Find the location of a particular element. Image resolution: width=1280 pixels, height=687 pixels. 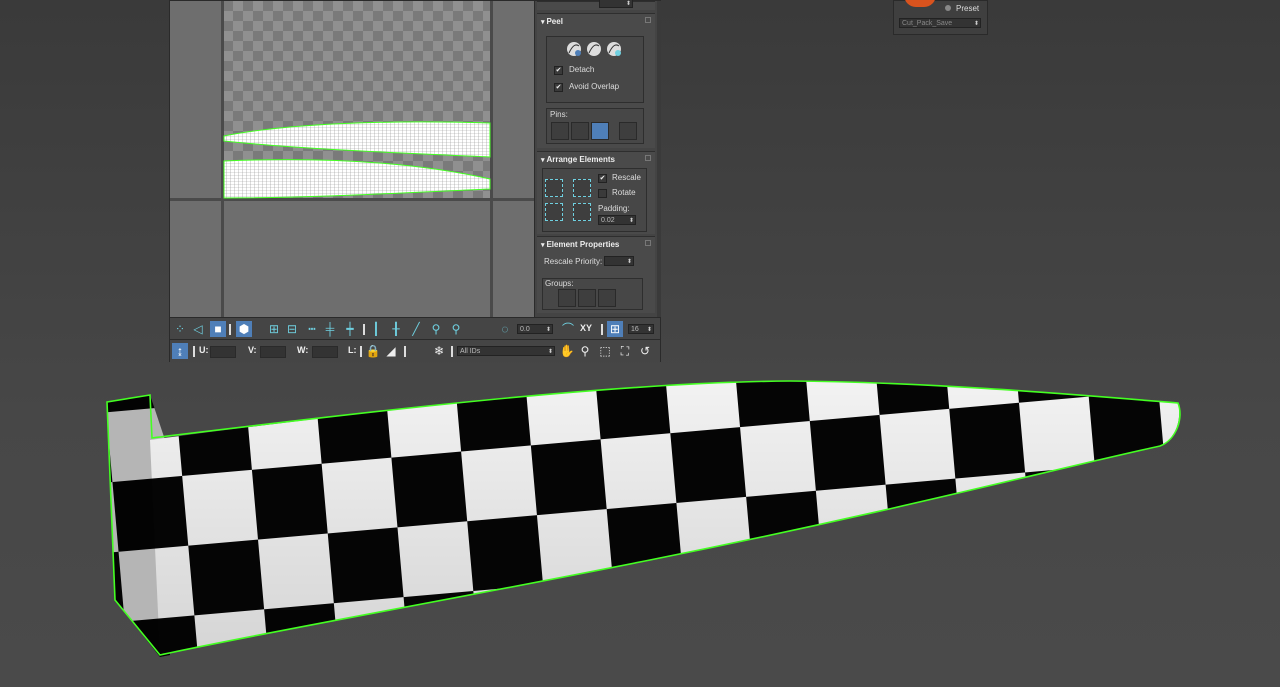

rescale-priority-spinner is located at coordinates (619, 261).